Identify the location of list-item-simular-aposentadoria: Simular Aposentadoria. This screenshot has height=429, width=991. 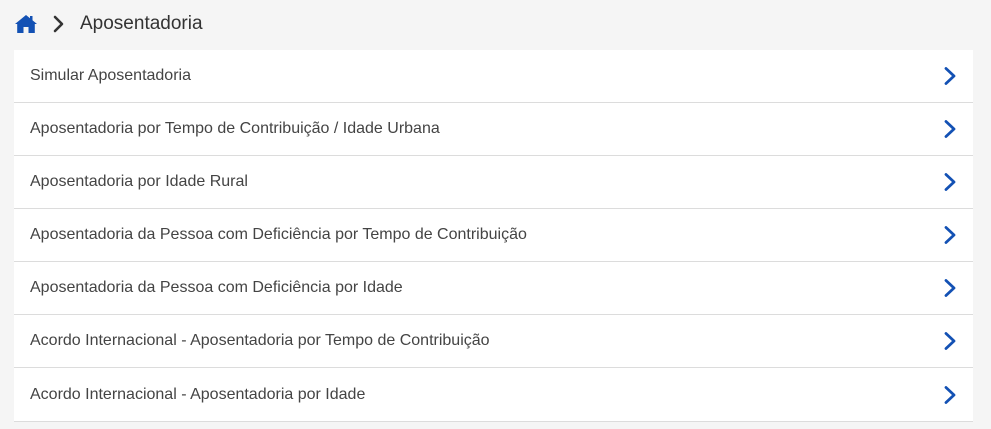
(493, 76).